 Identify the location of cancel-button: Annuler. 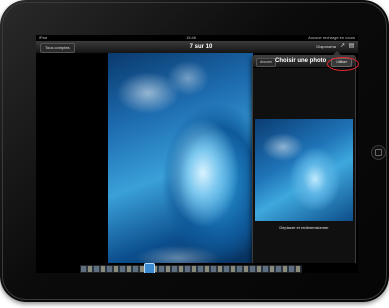
(266, 62).